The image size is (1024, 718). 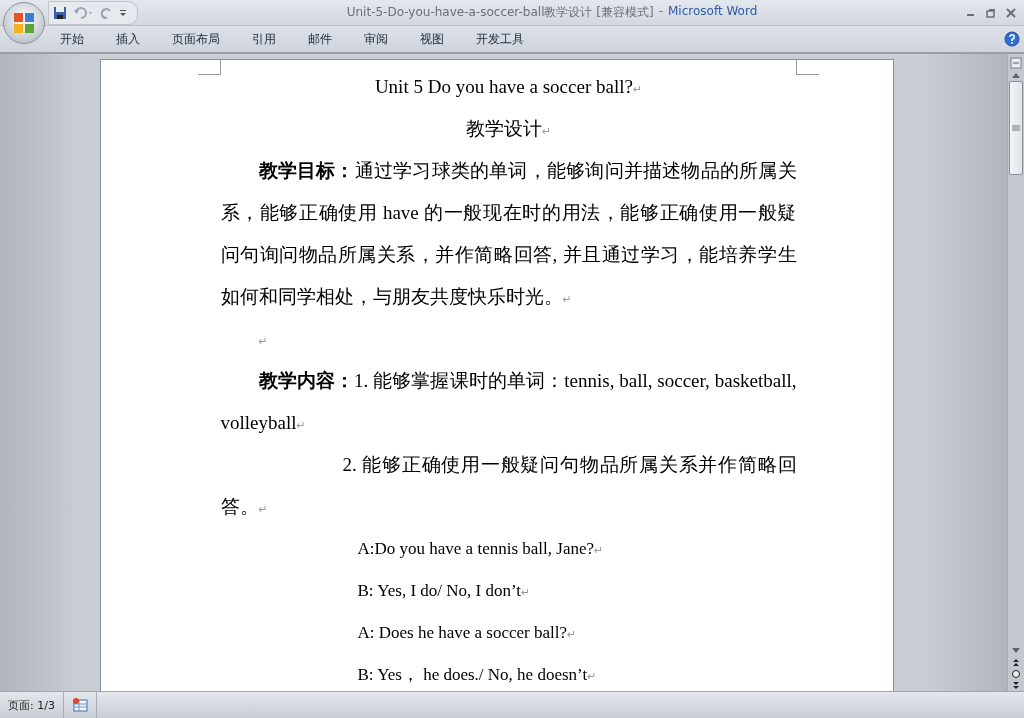 What do you see at coordinates (508, 234) in the screenshot?
I see `paragraph-text: 教学目标：通过学习球类的单词，能够询问并描述物品的所属关系，能够正确使用 have 的一般现在时的用法，能够正确使用一般疑问句询问物品所属关系，并作简略回答, 并且通过学习，能培养学生如何和同学相处，与朋友共度快乐时光。↵` at bounding box center [508, 234].